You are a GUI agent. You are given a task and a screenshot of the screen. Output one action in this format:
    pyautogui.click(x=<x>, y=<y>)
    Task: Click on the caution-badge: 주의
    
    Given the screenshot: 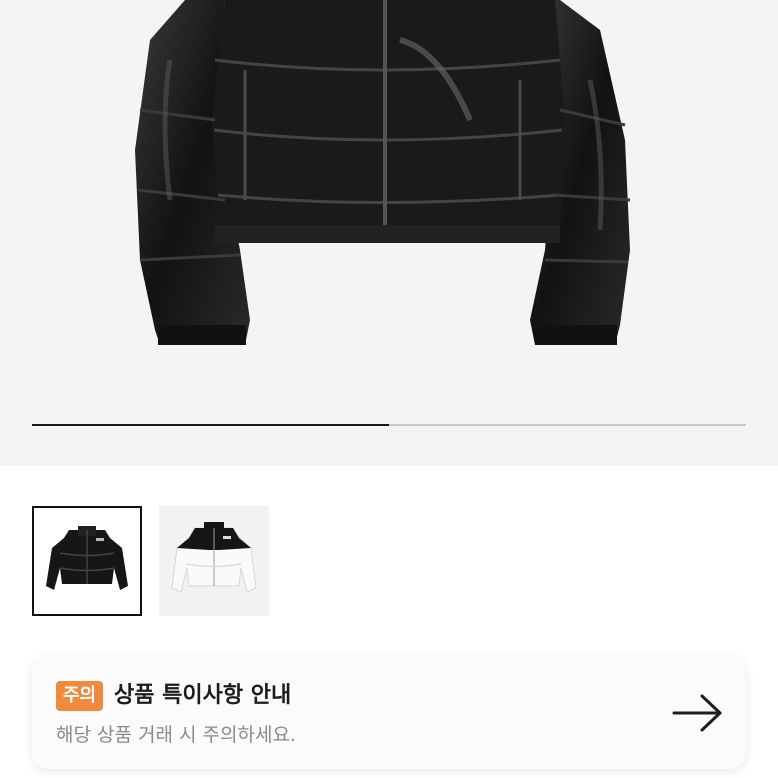 What is the action you would take?
    pyautogui.click(x=80, y=696)
    